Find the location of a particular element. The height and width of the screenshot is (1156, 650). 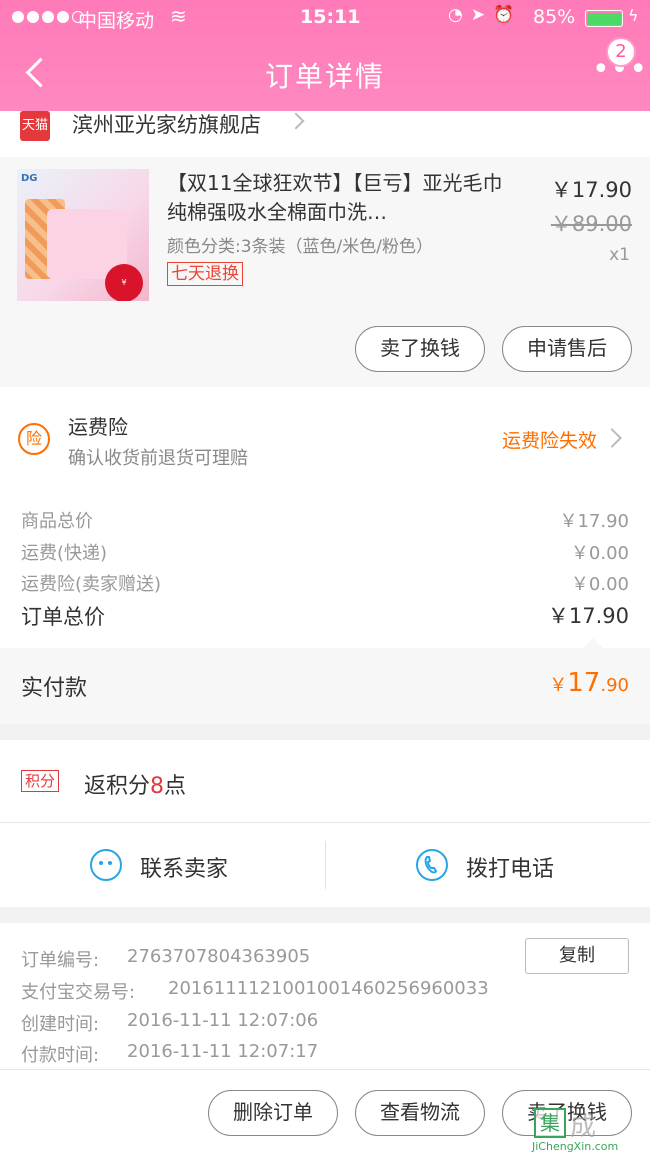

insurance-subtitle: 确认收货前退货可理赔 is located at coordinates (158, 458).